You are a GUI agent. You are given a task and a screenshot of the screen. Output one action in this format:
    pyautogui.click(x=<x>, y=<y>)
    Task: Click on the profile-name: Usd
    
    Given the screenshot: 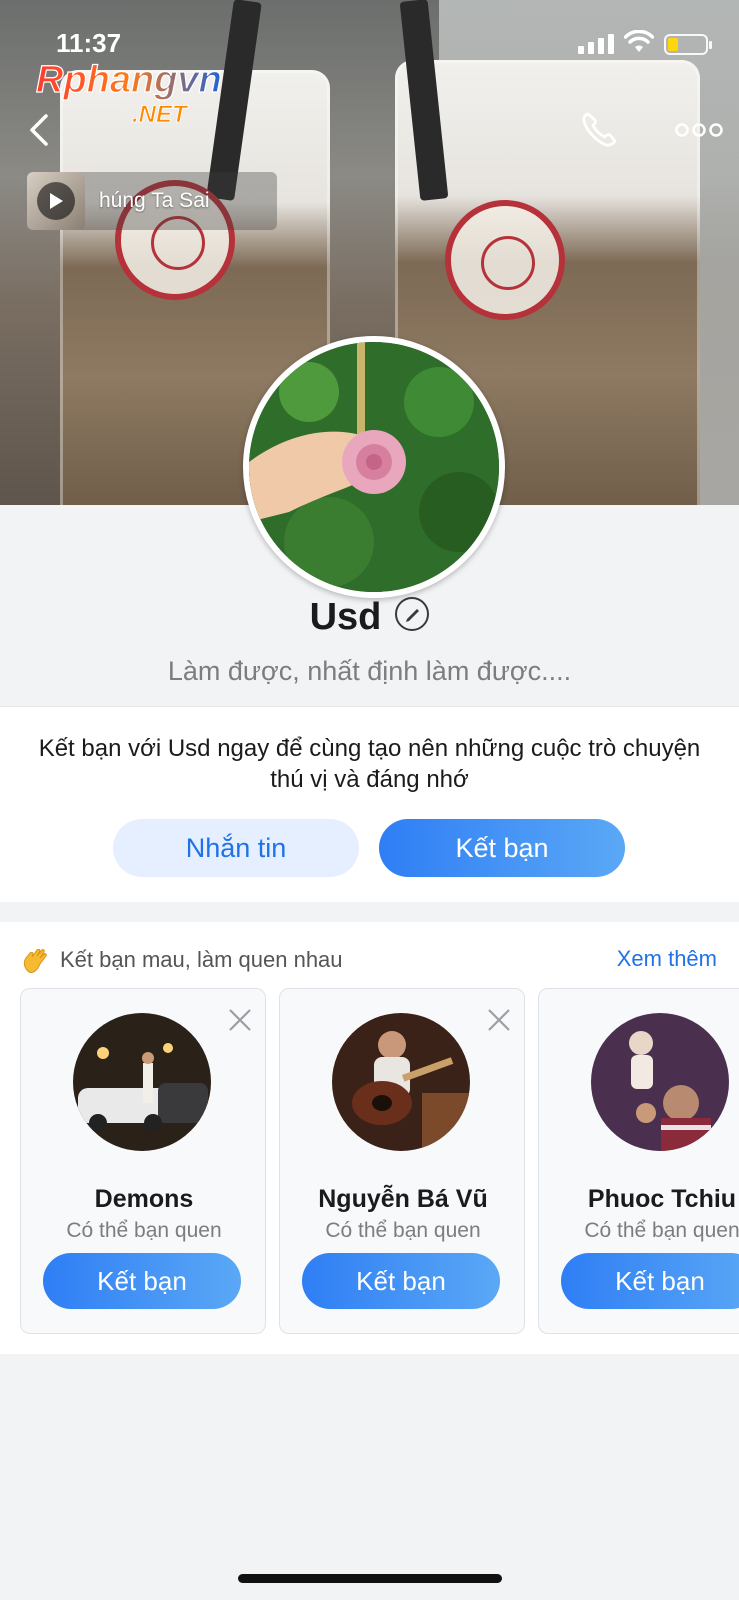 What is the action you would take?
    pyautogui.click(x=345, y=617)
    